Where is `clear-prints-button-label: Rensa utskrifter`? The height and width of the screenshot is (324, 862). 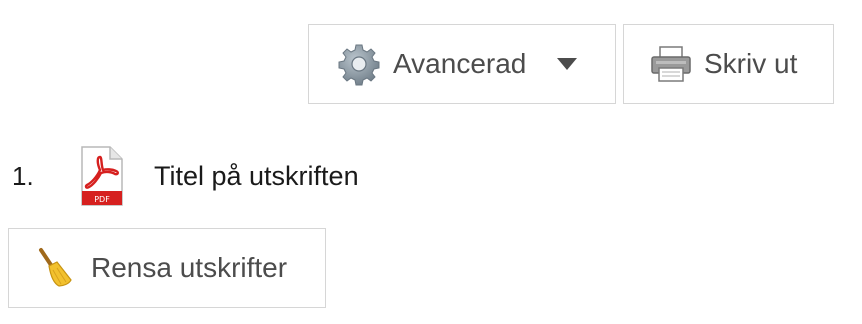 clear-prints-button-label: Rensa utskrifter is located at coordinates (189, 267).